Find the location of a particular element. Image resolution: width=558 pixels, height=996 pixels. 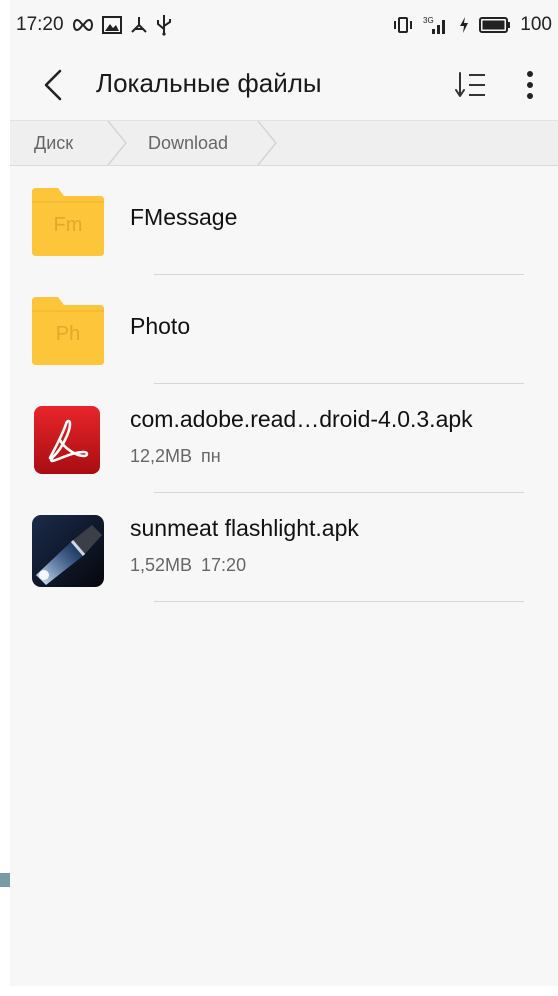

chevron-left-icon is located at coordinates (53, 85).